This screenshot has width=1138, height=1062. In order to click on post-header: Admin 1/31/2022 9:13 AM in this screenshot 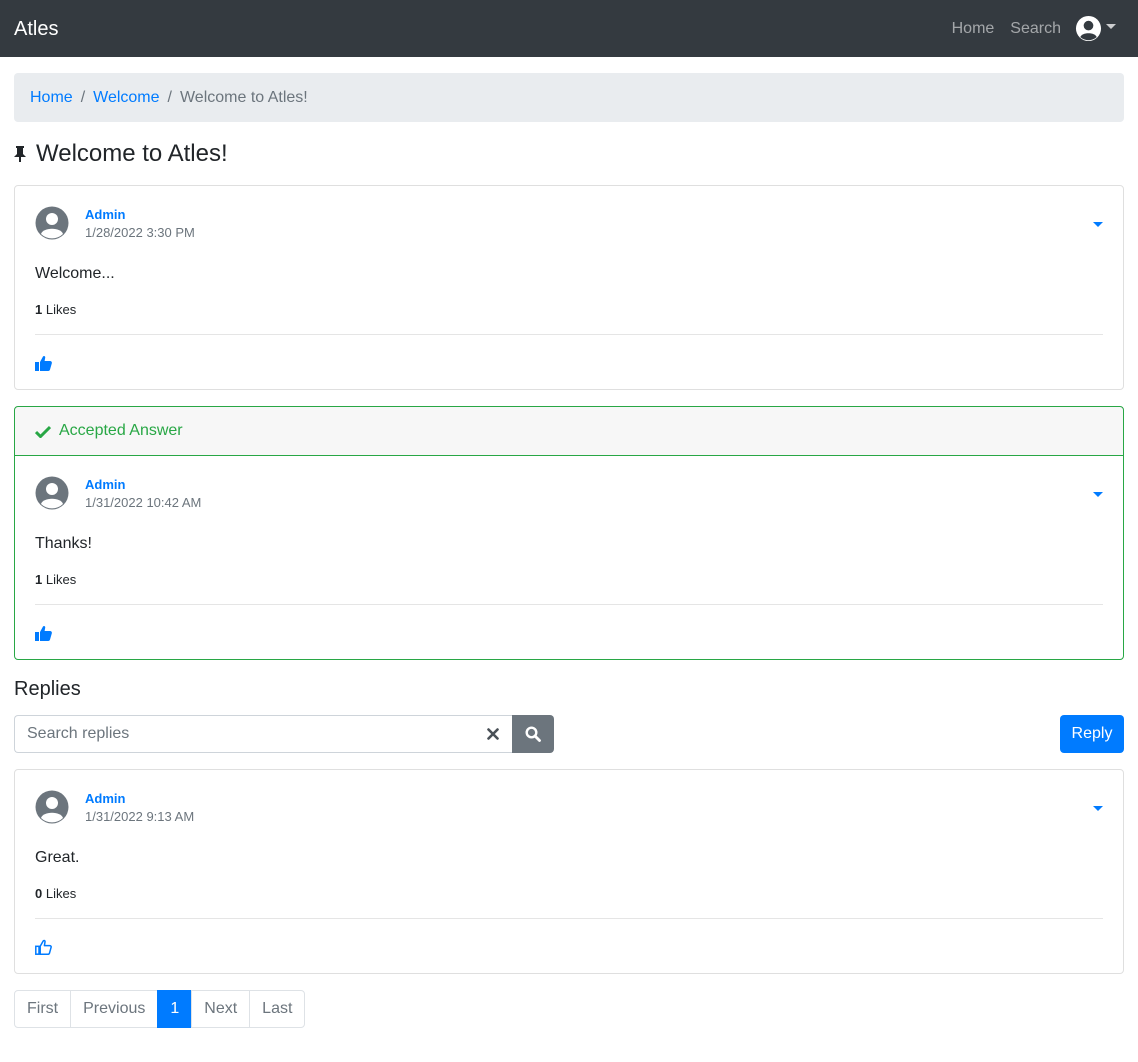, I will do `click(569, 808)`.